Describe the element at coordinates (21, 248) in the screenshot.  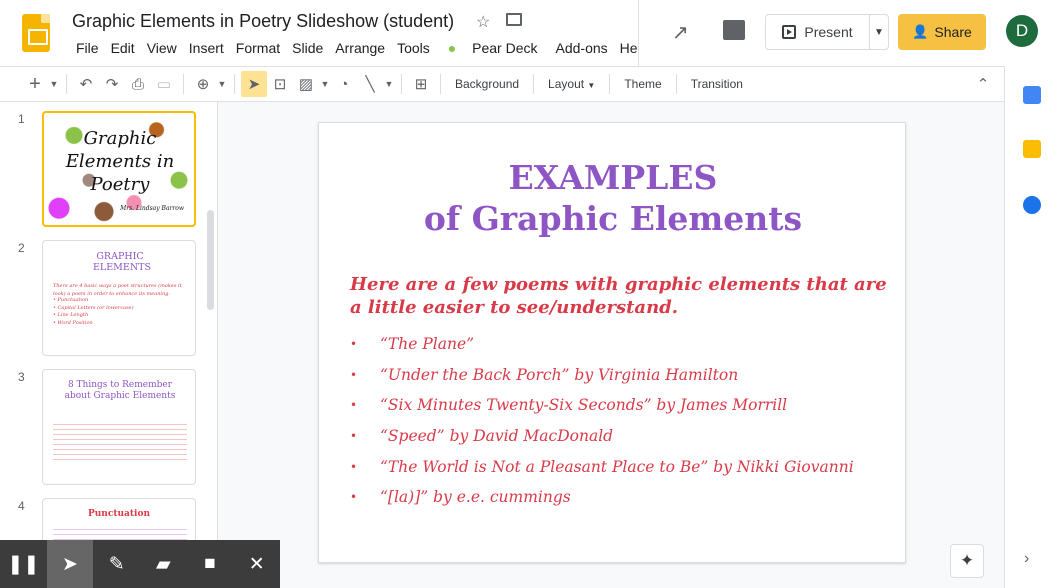
I see `slide-number: 2` at that location.